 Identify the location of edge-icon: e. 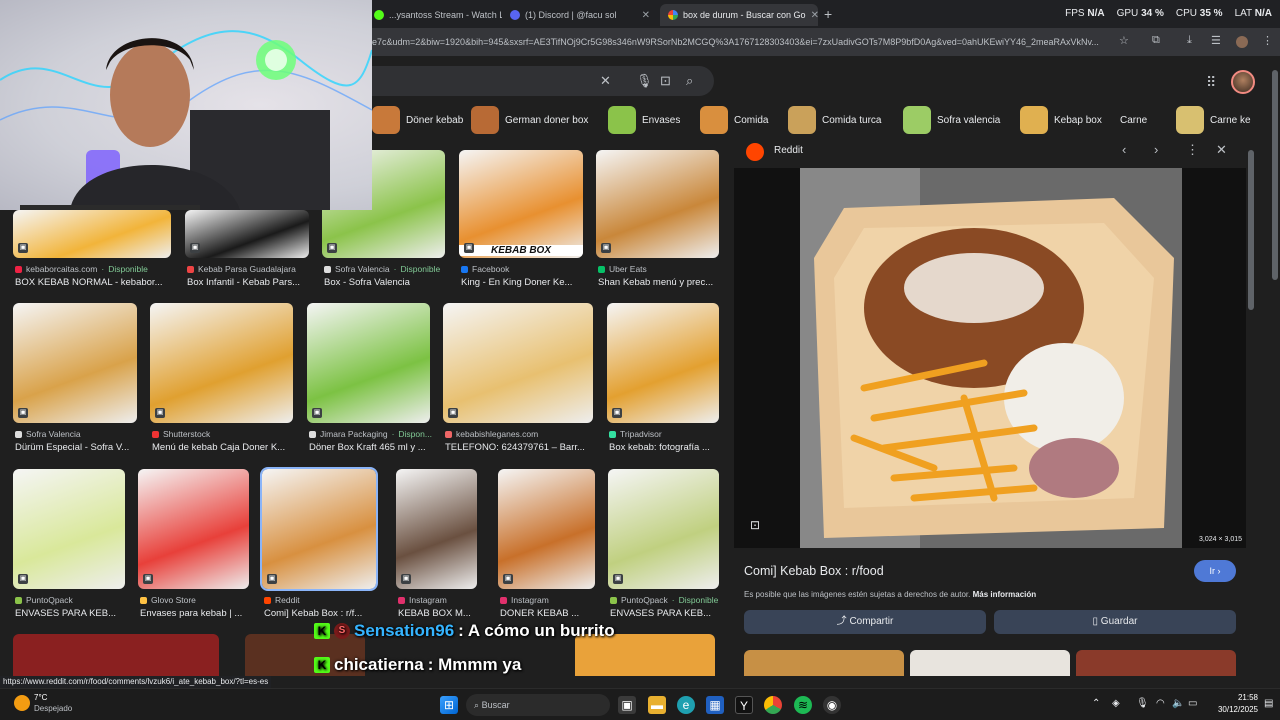
(686, 705).